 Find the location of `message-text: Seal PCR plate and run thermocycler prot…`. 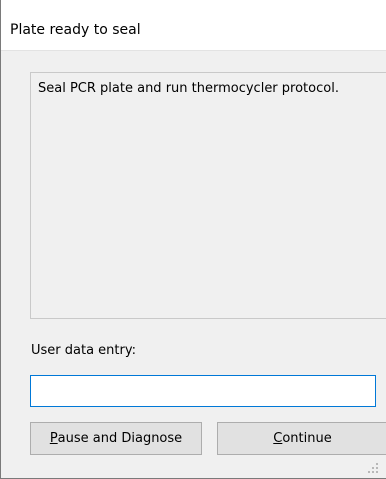

message-text: Seal PCR plate and run thermocycler prot… is located at coordinates (188, 88).